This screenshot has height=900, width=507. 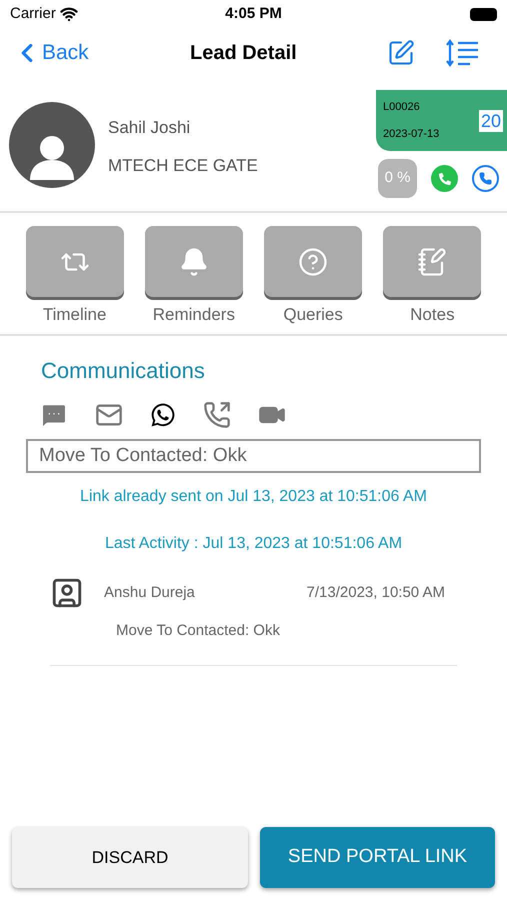 I want to click on outgoing-call-icon, so click(x=217, y=415).